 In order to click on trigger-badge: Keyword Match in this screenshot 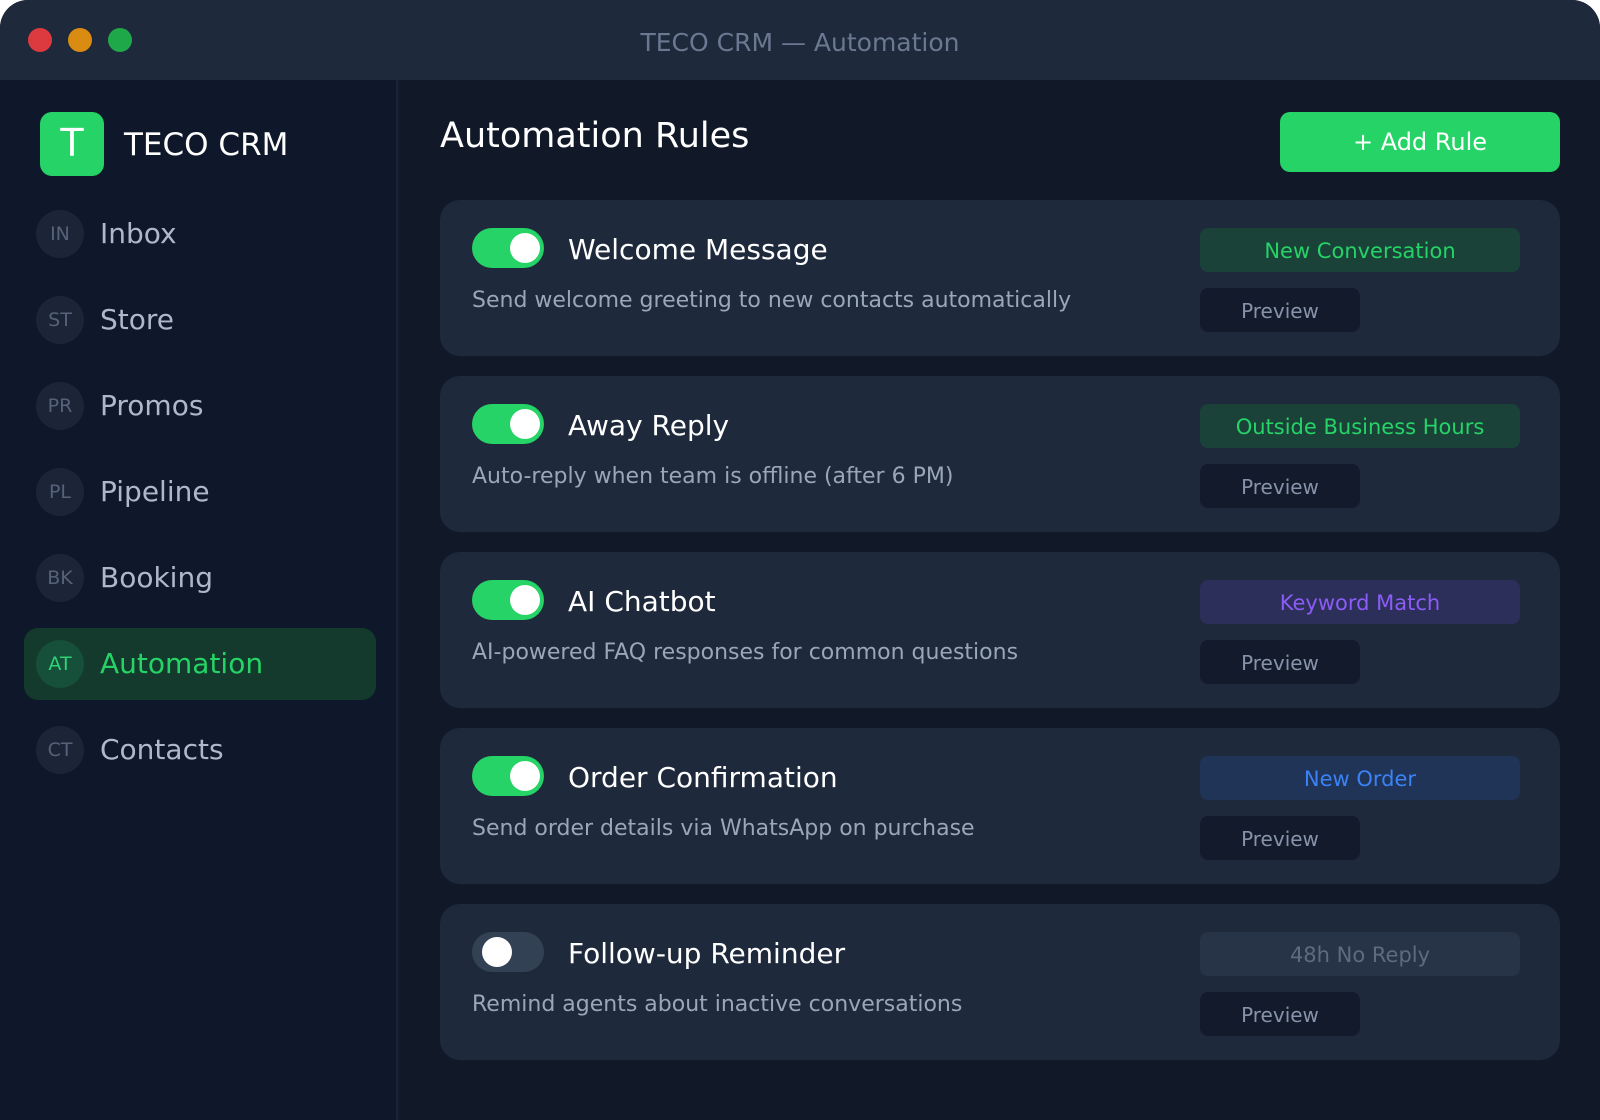, I will do `click(1360, 602)`.